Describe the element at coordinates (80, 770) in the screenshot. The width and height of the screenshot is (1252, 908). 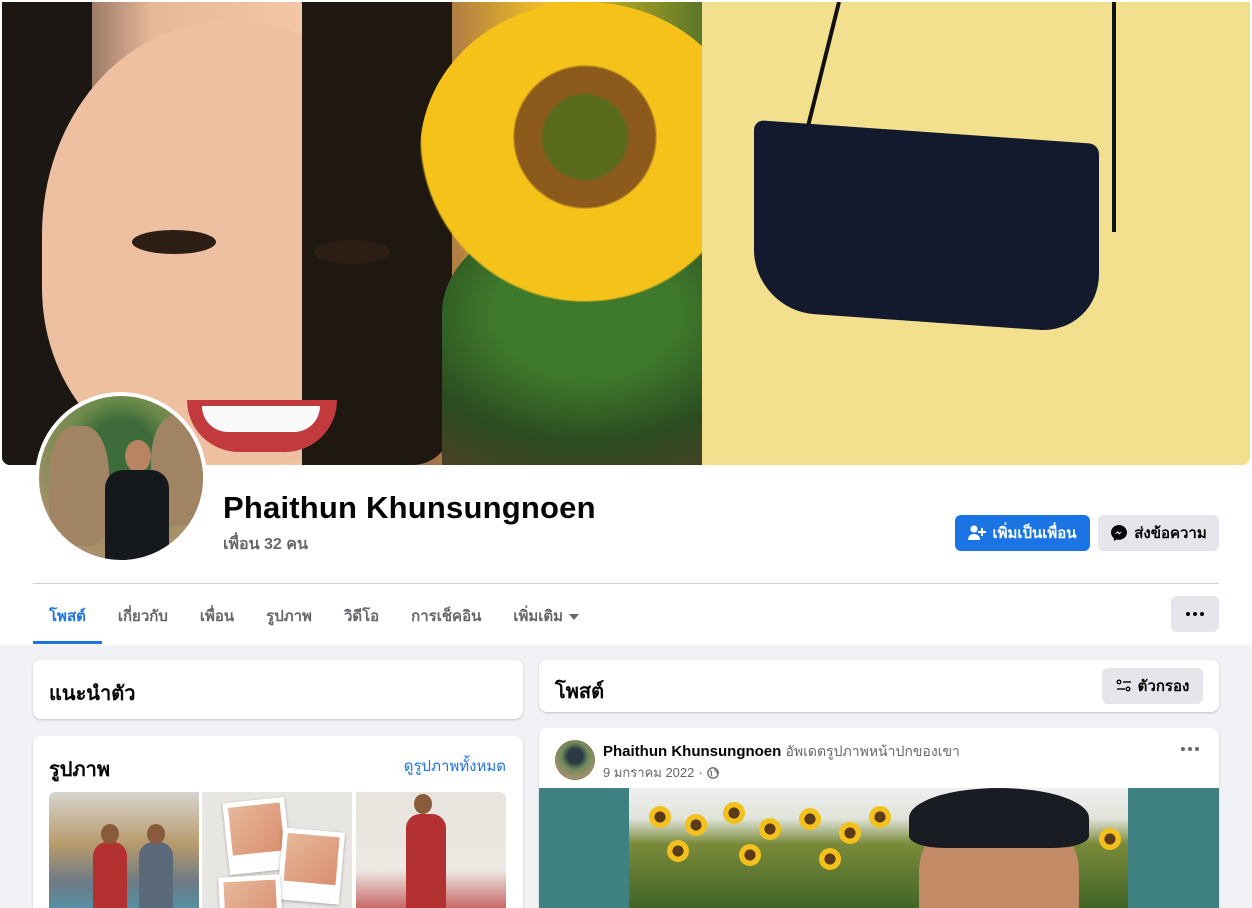
I see `photos-title: รูปภาพ` at that location.